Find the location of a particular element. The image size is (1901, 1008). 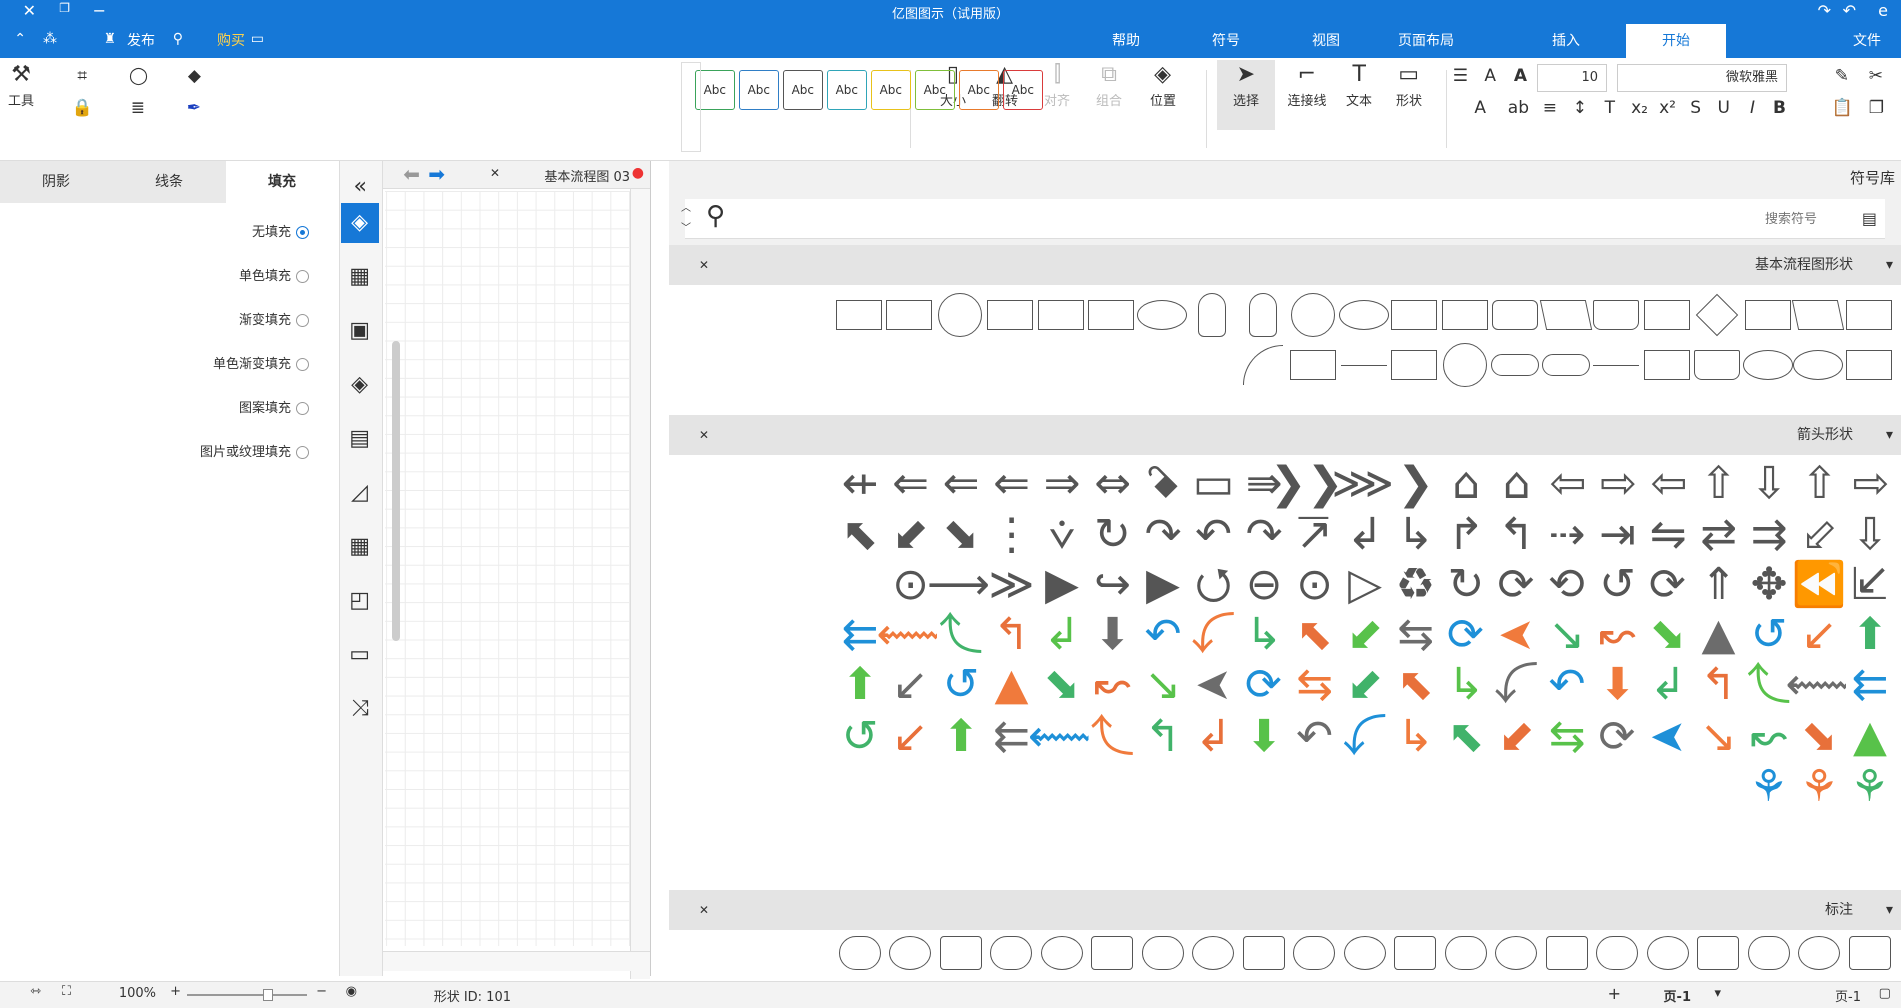

apps-icon: ⁂ is located at coordinates (50, 39).